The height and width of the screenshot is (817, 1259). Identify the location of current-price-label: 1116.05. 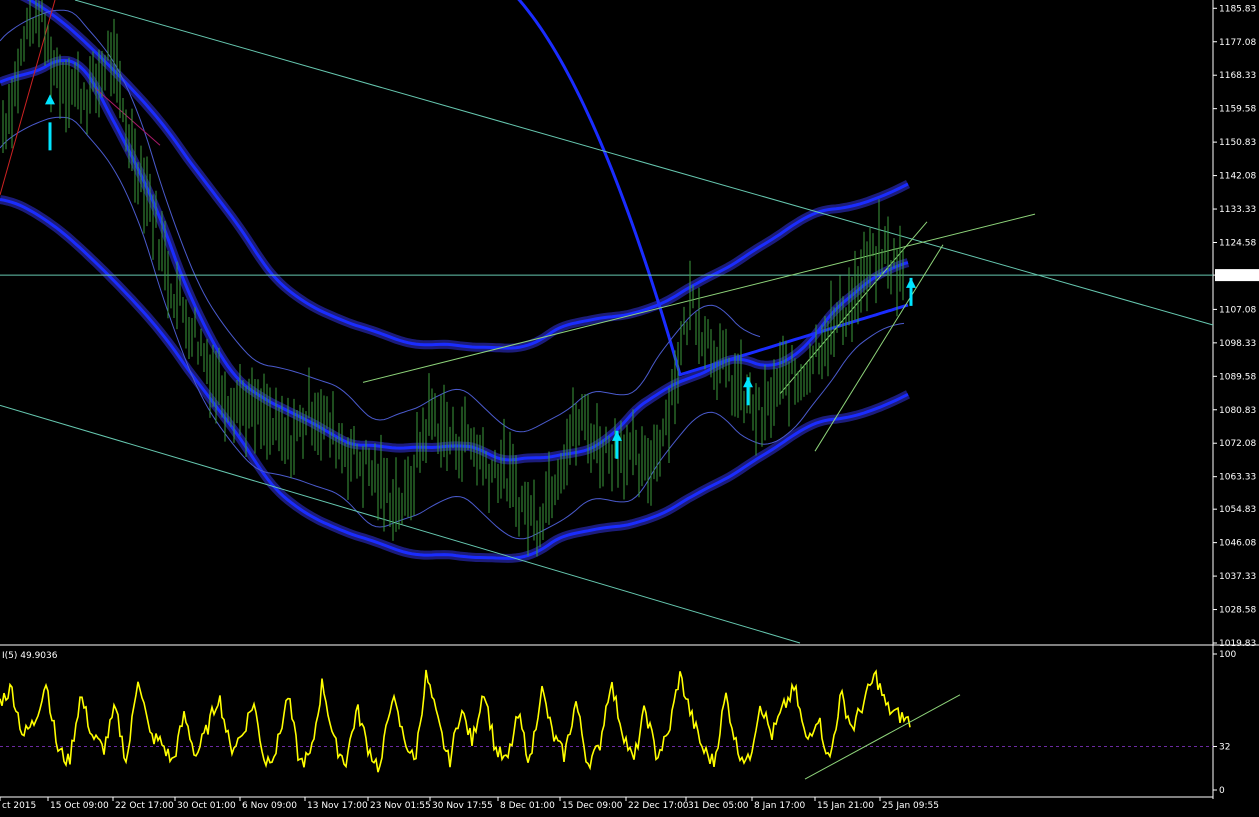
(1236, 276).